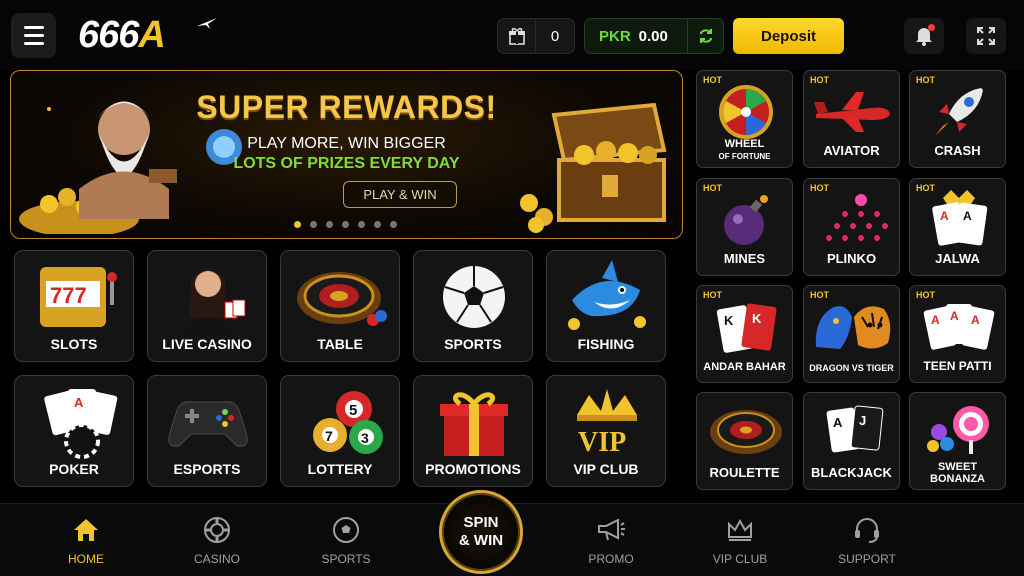 This screenshot has height=576, width=1024. What do you see at coordinates (606, 344) in the screenshot?
I see `category-label: FISHING` at bounding box center [606, 344].